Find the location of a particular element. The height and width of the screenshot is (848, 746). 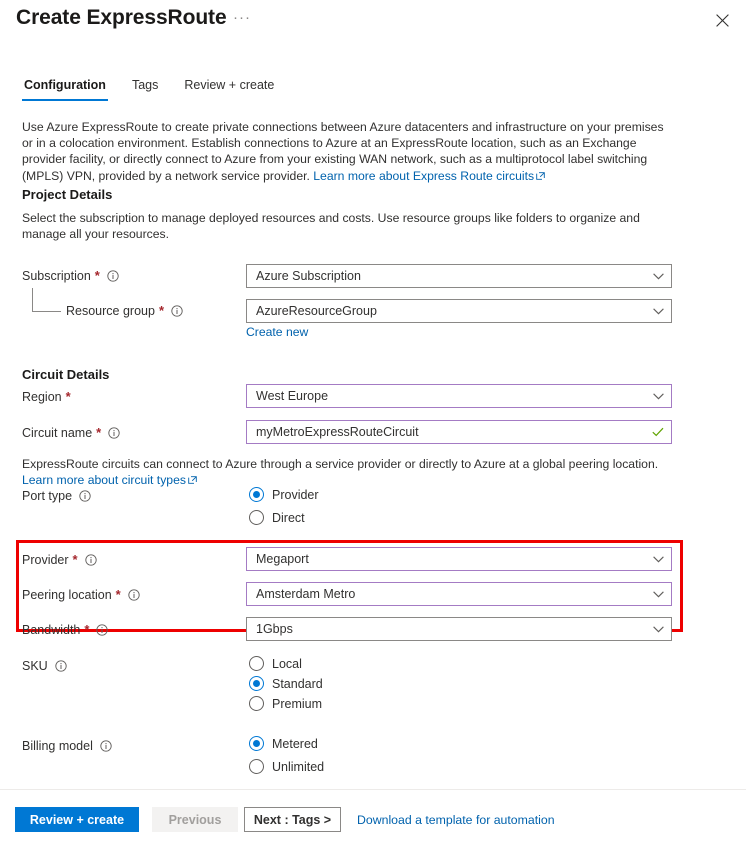

port-type-radio-direct: Direct is located at coordinates (277, 517).